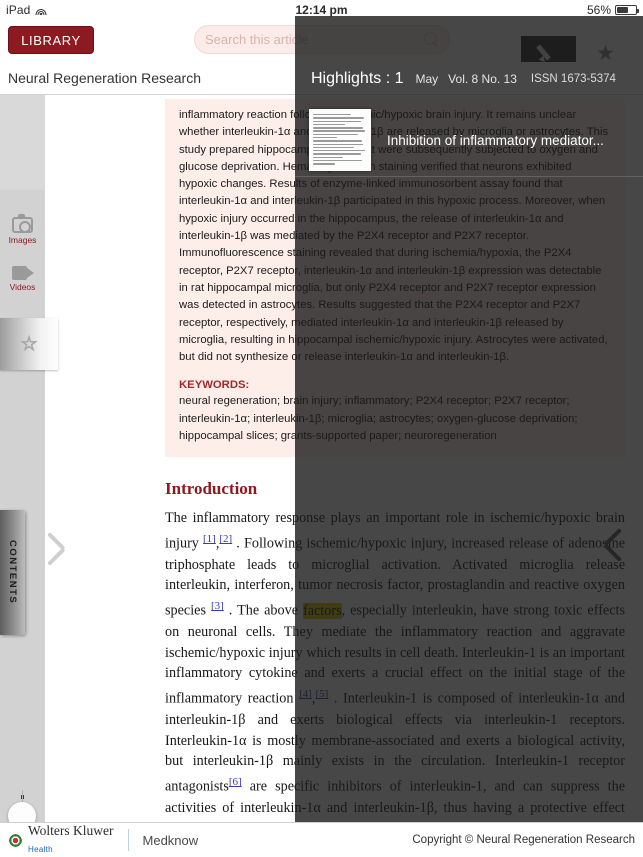 The width and height of the screenshot is (643, 857). What do you see at coordinates (523, 840) in the screenshot?
I see `copyright-text: Copyright © Neural Regeneration Research` at bounding box center [523, 840].